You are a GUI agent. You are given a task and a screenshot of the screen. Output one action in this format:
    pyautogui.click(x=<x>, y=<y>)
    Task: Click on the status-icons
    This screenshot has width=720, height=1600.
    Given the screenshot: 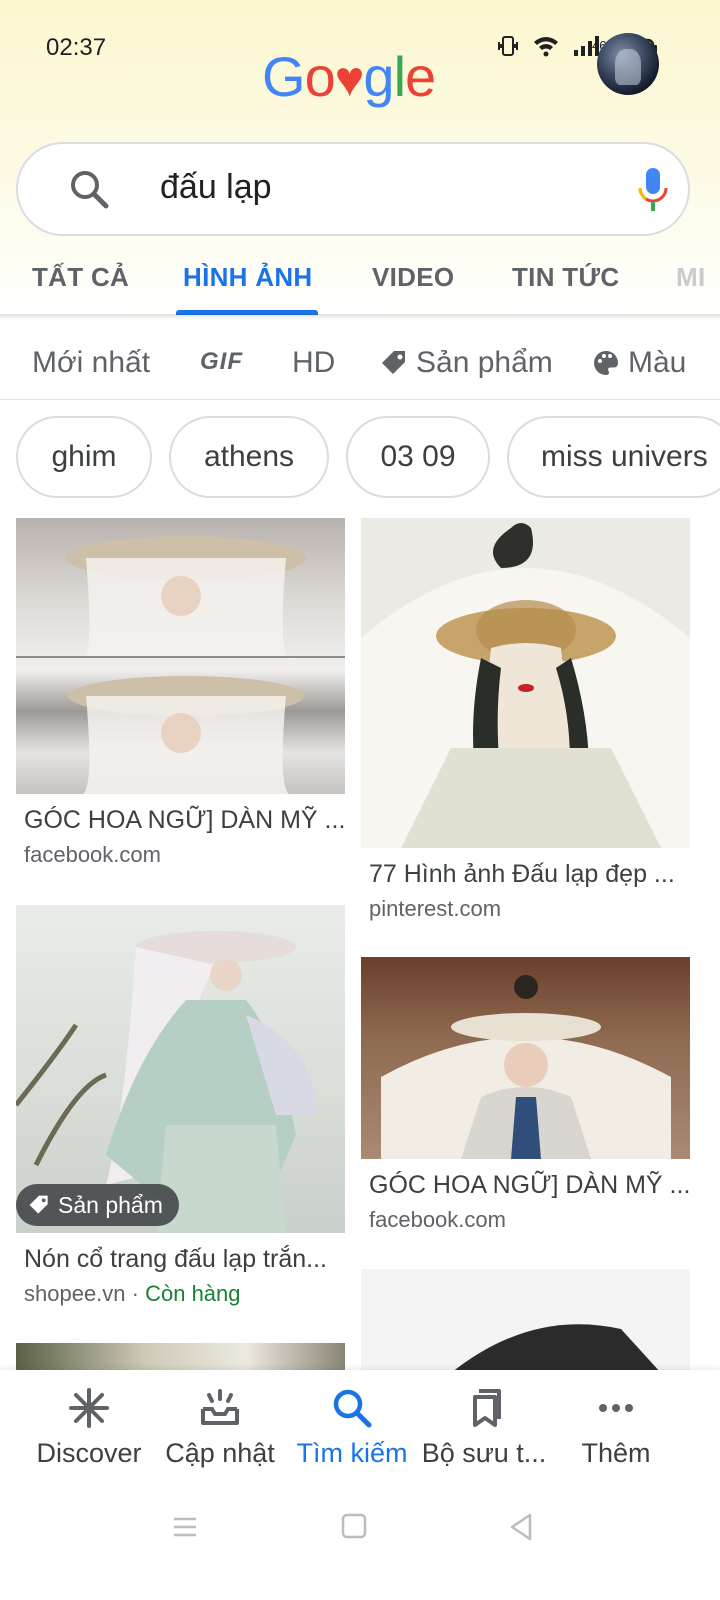 What is the action you would take?
    pyautogui.click(x=548, y=46)
    